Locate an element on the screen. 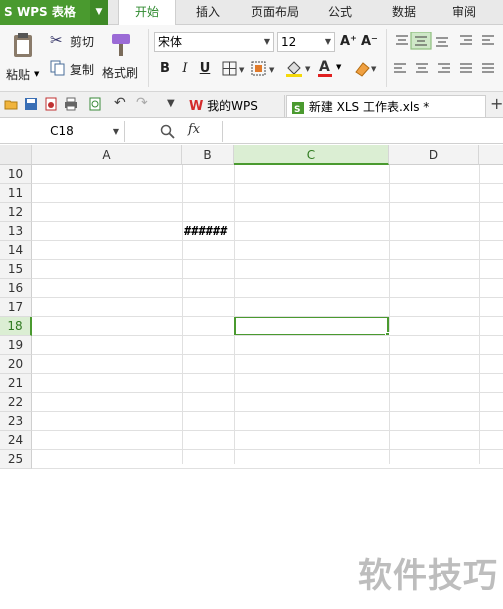  column-header-c: C is located at coordinates (311, 155).